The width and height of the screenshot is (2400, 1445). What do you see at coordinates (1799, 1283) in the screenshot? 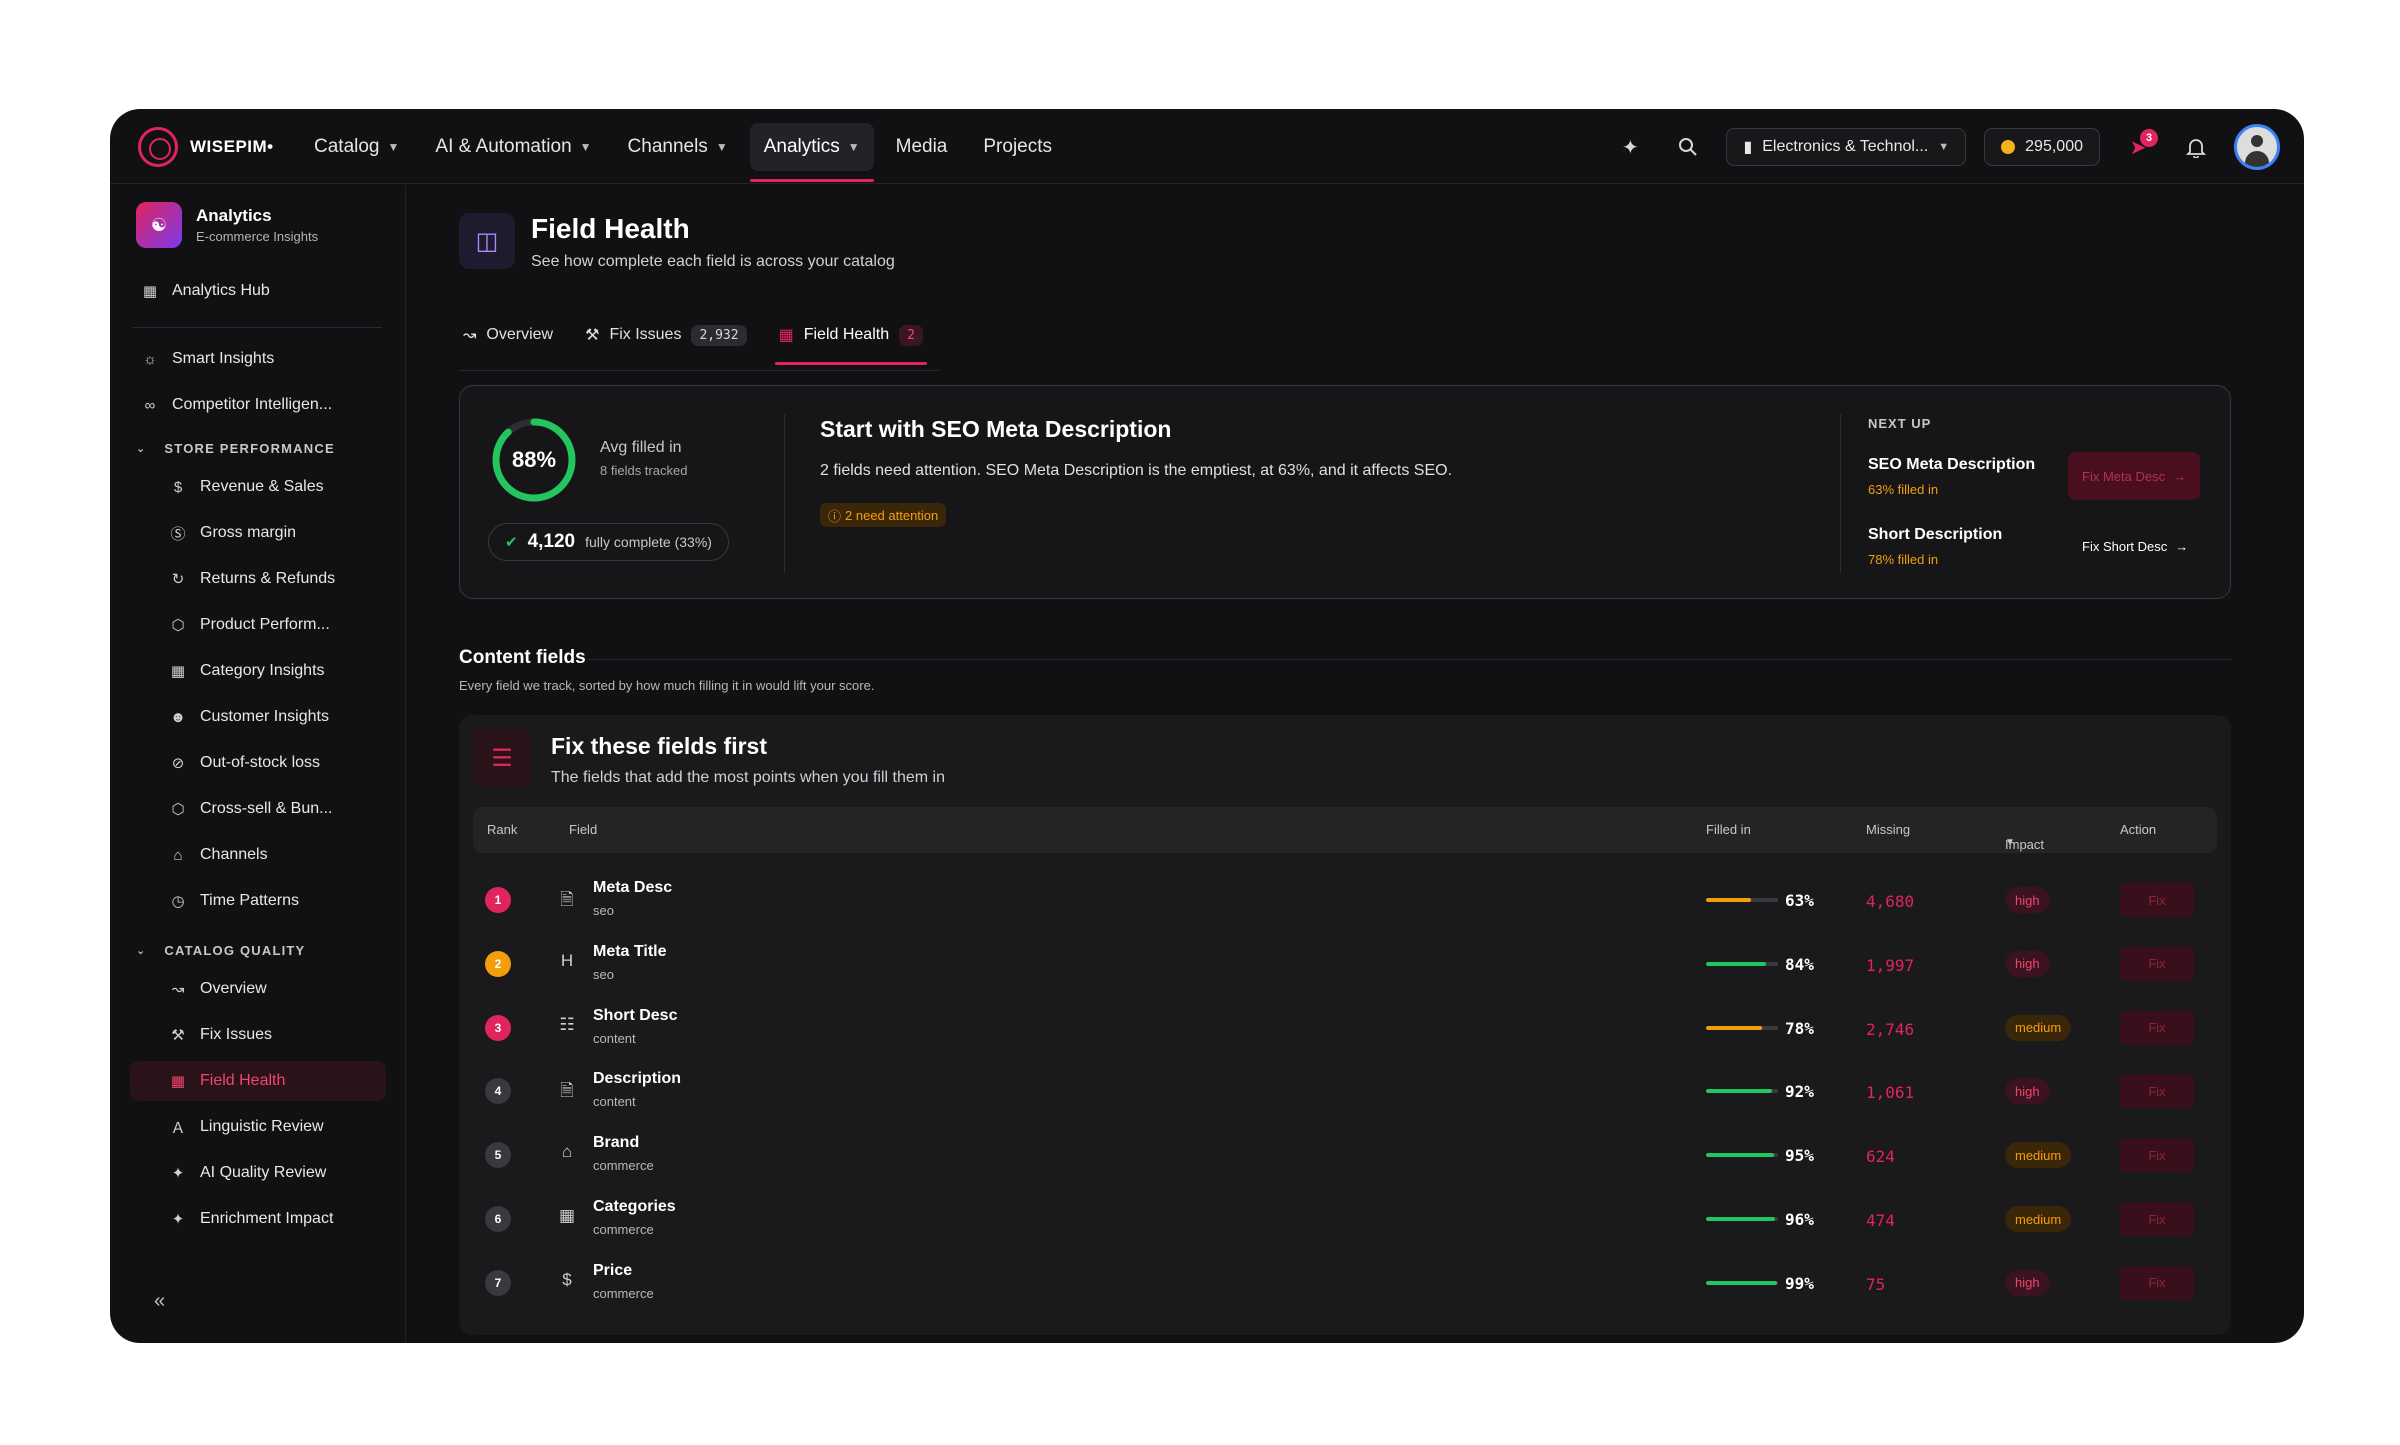
I see `filled-percent: 99%` at bounding box center [1799, 1283].